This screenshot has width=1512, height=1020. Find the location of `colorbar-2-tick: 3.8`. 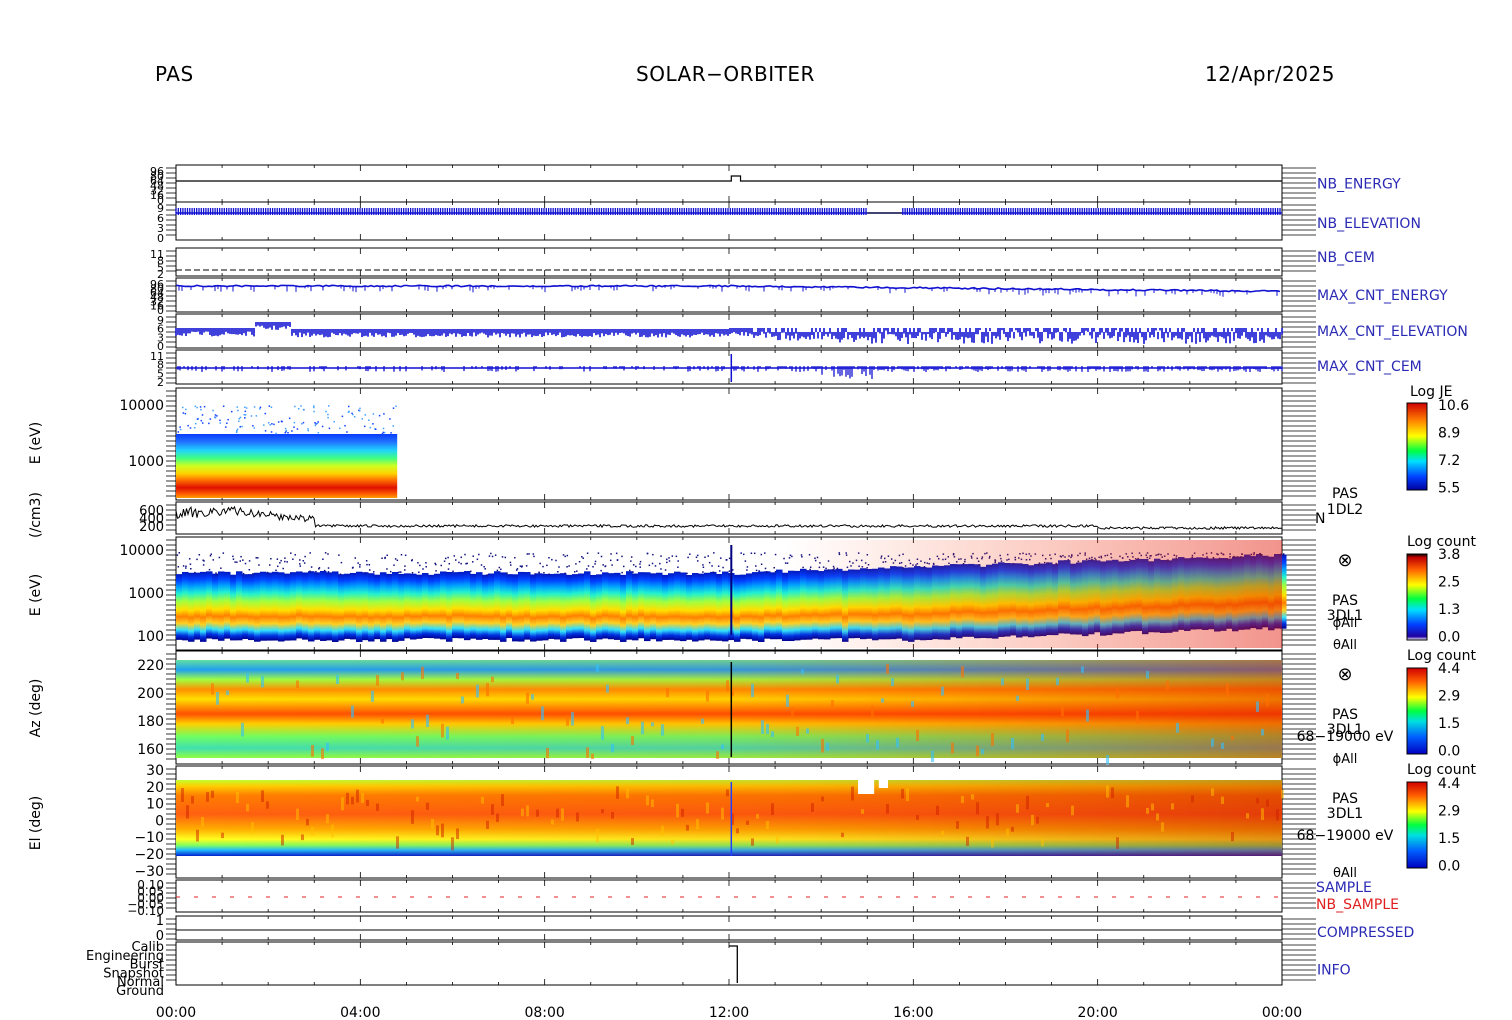

colorbar-2-tick: 3.8 is located at coordinates (1449, 555).